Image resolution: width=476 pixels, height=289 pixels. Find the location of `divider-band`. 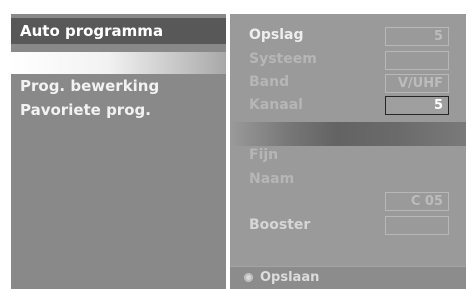

divider-band is located at coordinates (348, 134).